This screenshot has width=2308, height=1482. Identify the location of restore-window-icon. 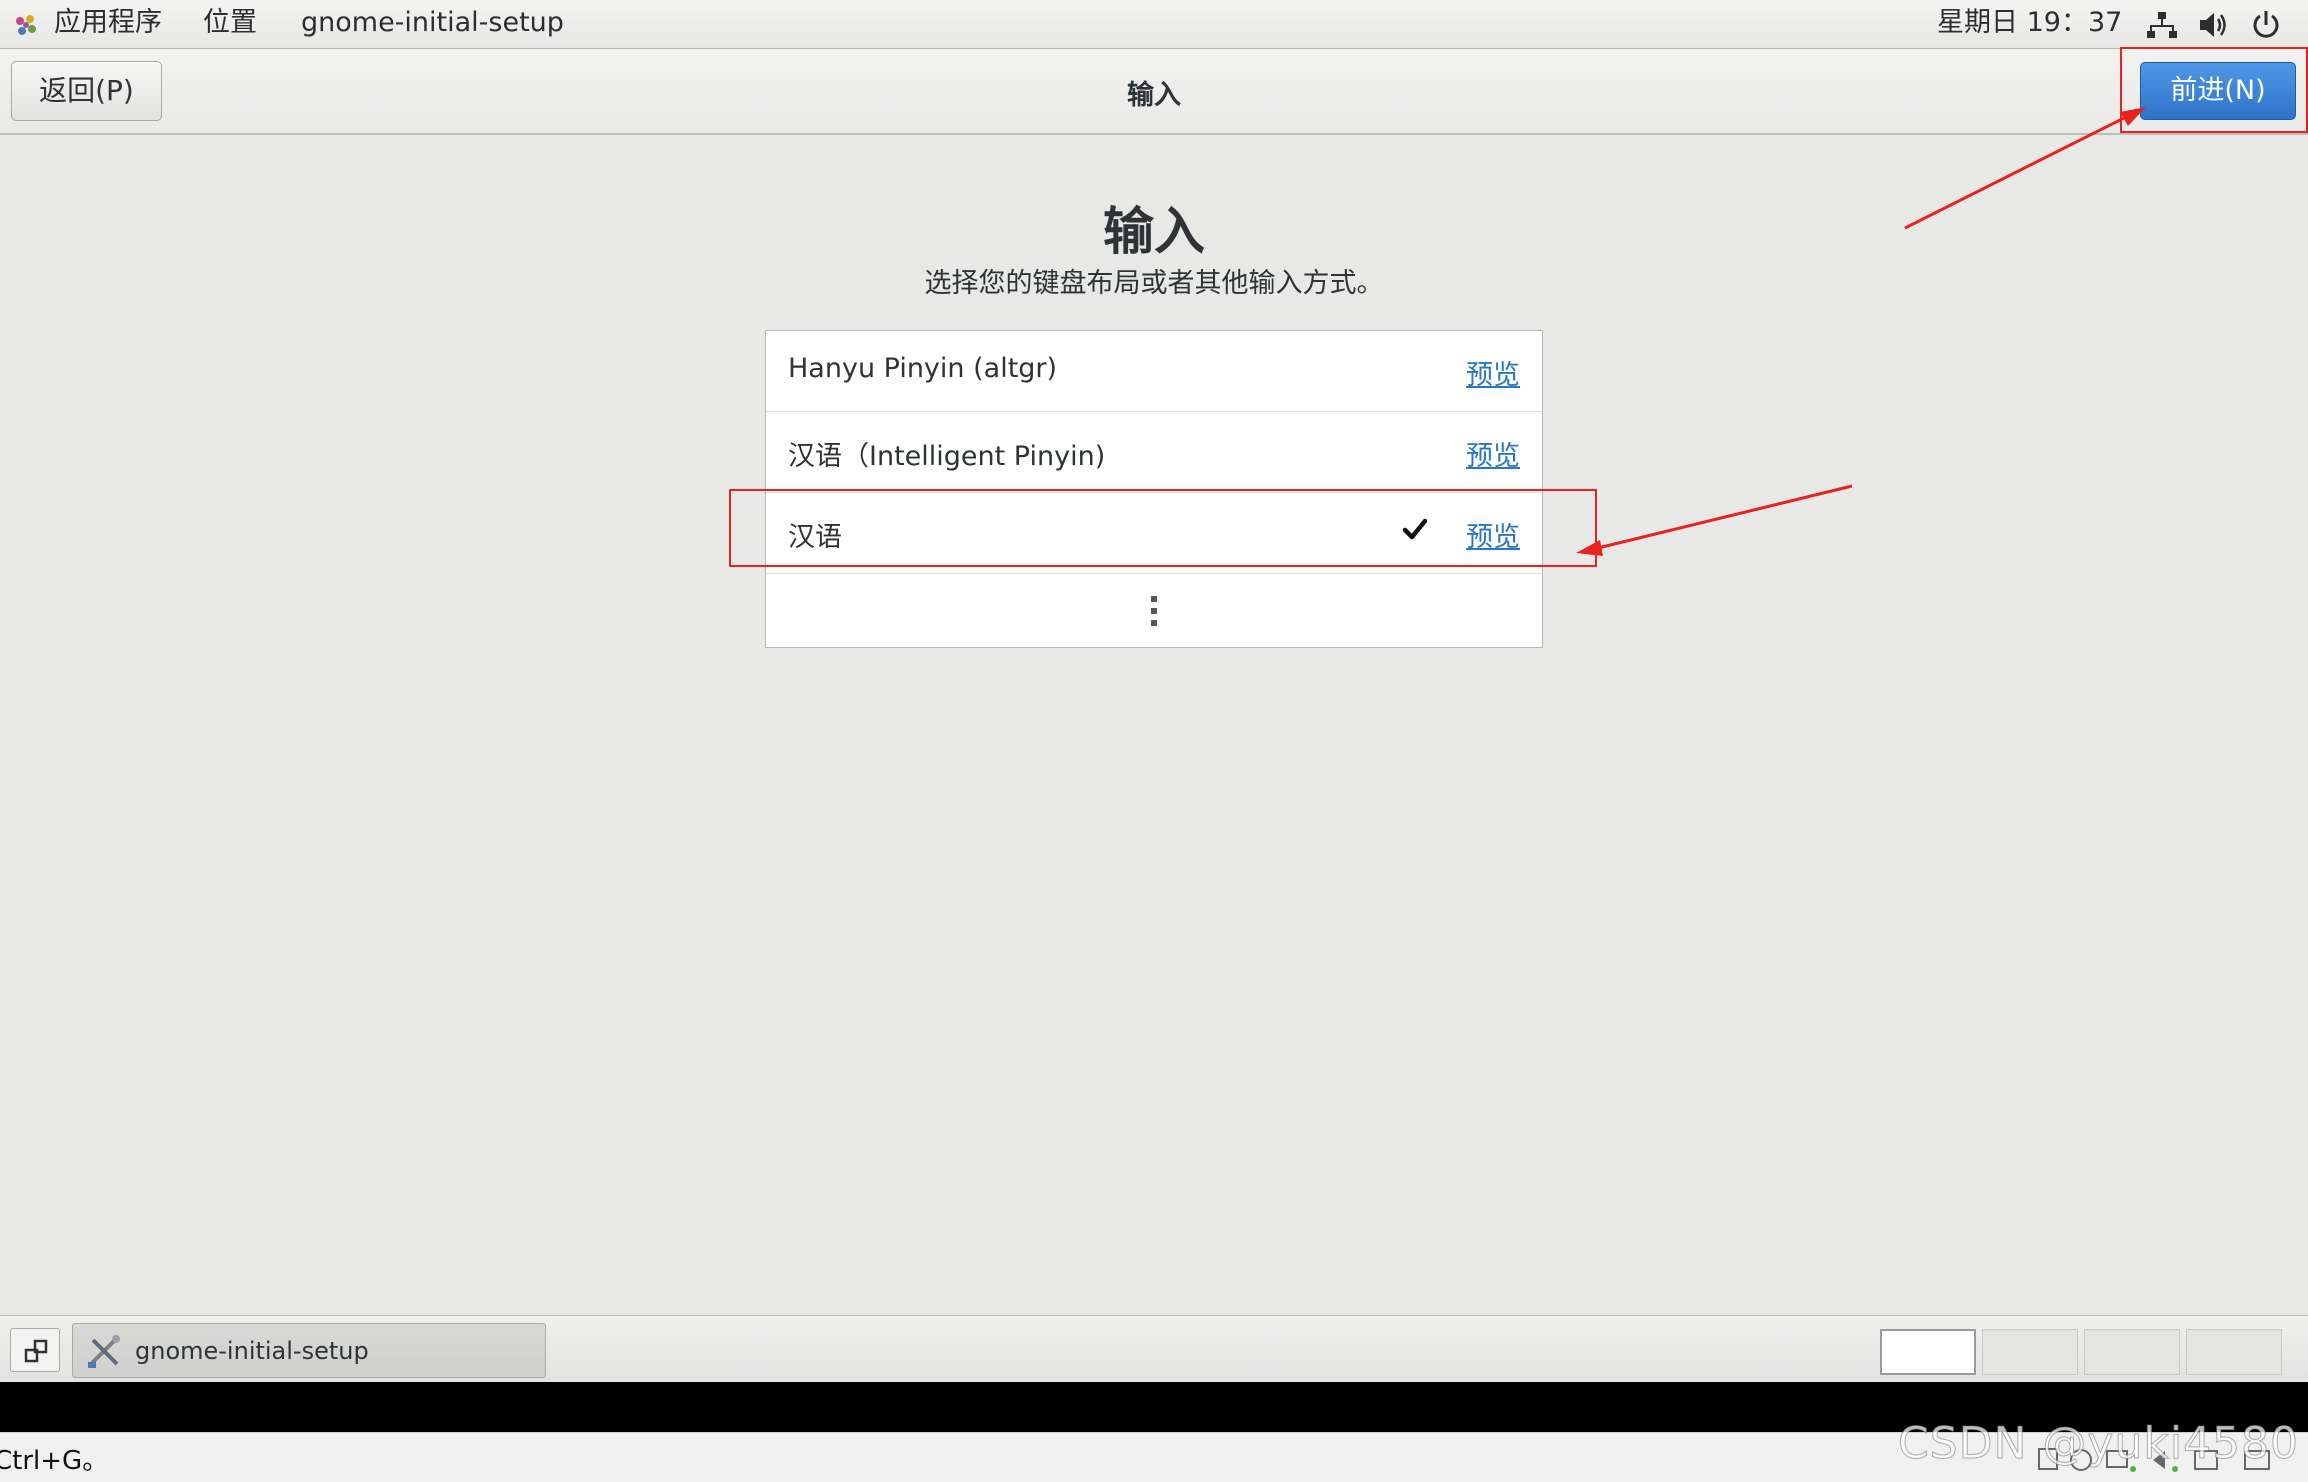
(36, 1351).